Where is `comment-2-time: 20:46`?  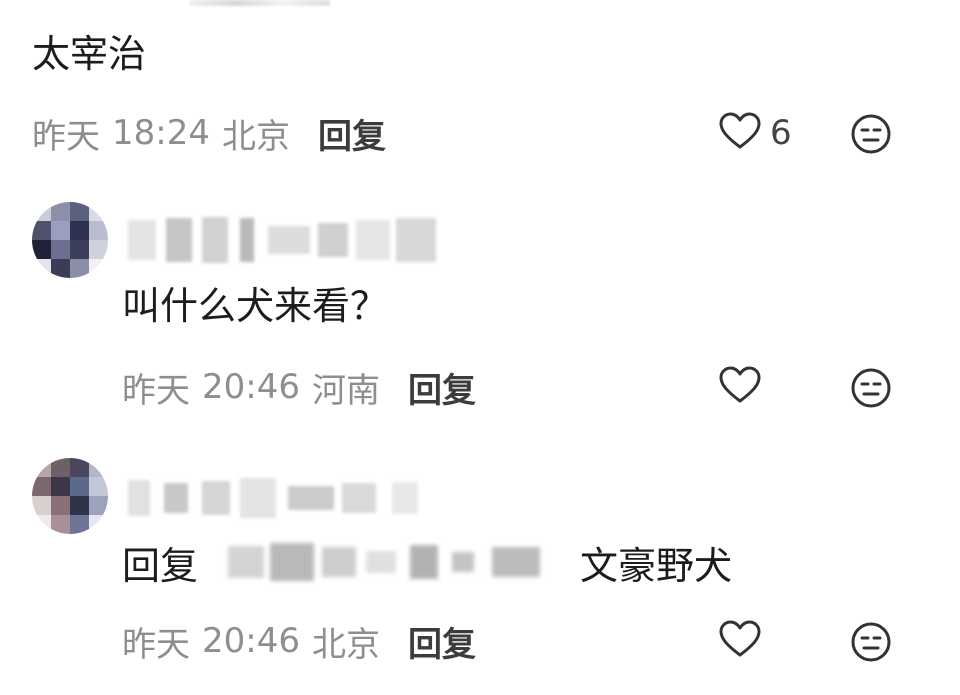 comment-2-time: 20:46 is located at coordinates (251, 387).